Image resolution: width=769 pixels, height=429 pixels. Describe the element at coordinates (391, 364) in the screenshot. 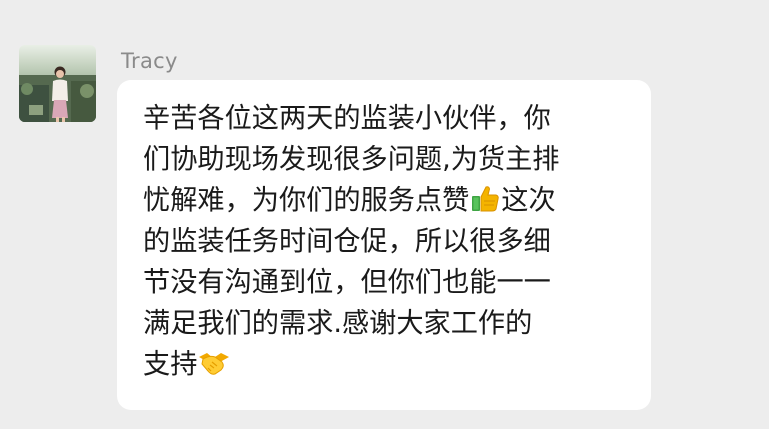

I see `message-line: 支持` at that location.